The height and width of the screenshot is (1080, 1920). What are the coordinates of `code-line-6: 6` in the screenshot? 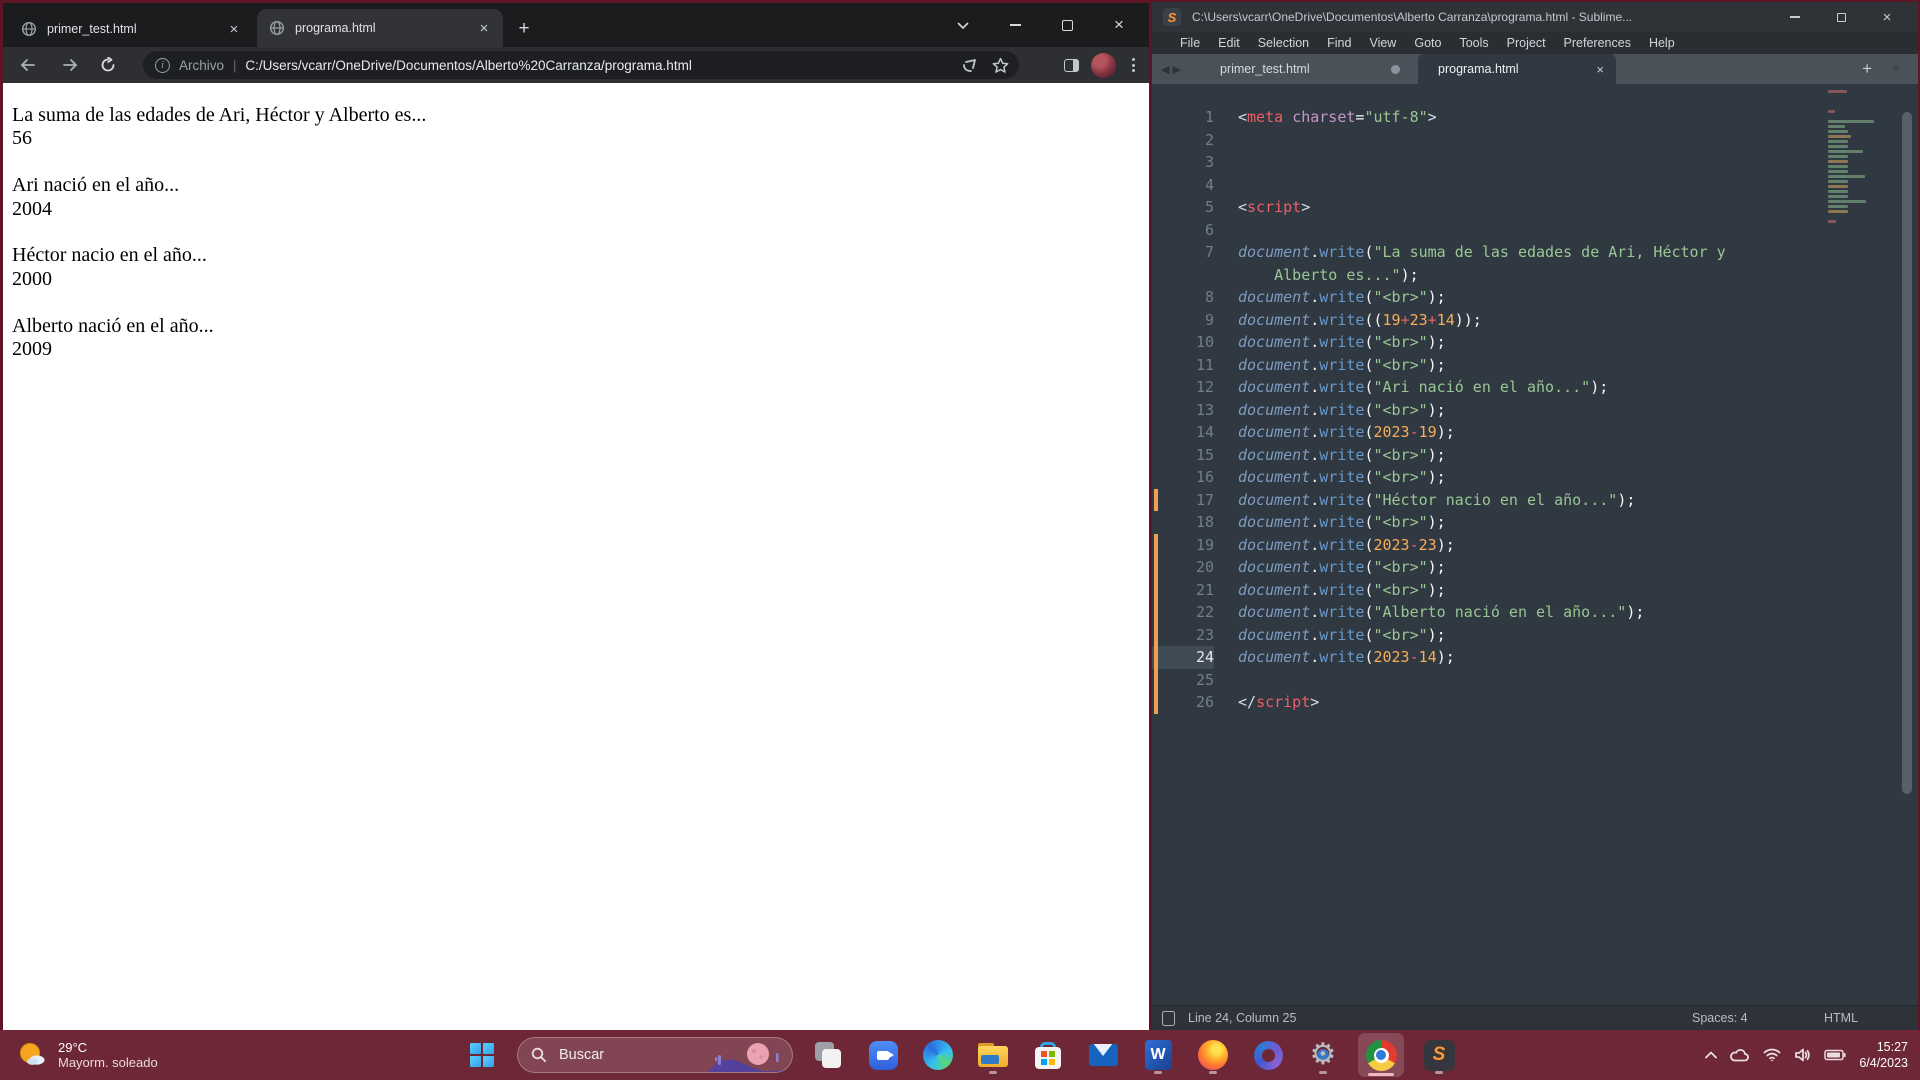 It's located at (1535, 230).